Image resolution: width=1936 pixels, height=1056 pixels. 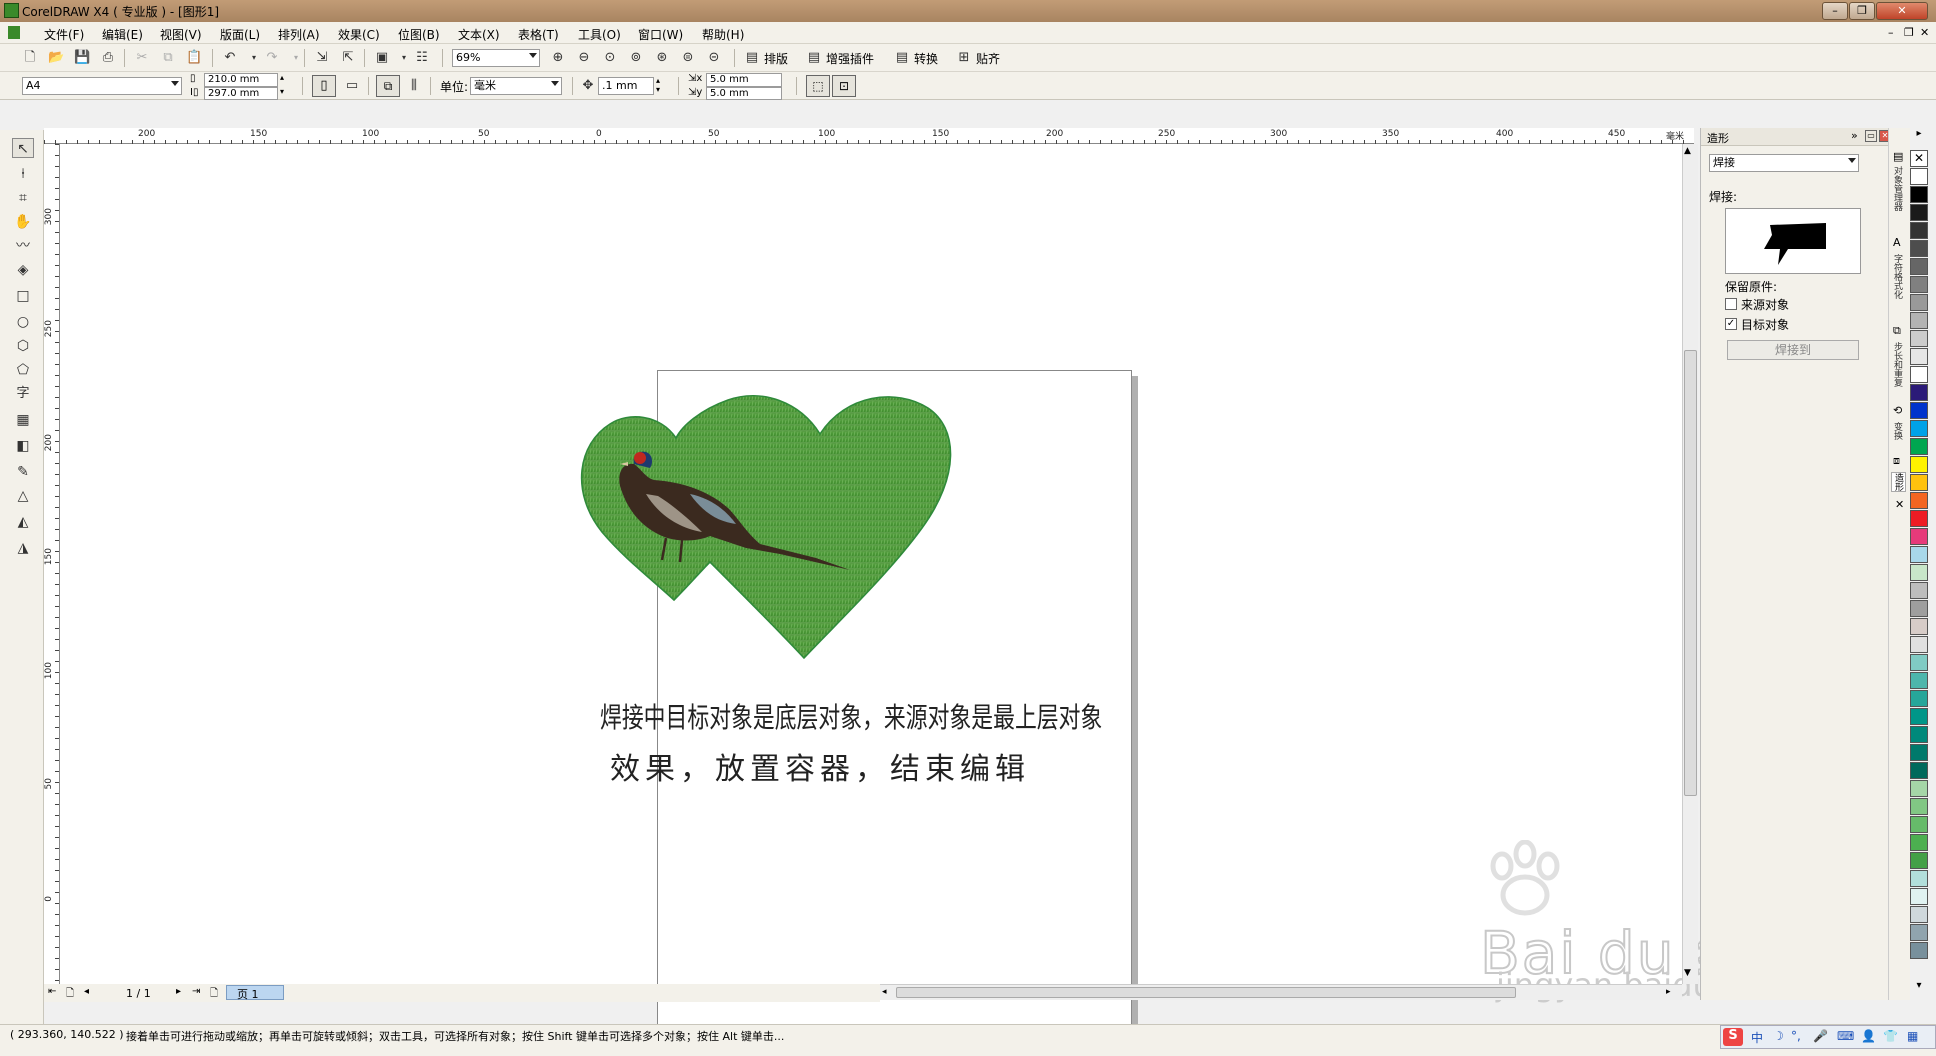 I want to click on shaping-mode-select: 焊接, so click(x=1784, y=163).